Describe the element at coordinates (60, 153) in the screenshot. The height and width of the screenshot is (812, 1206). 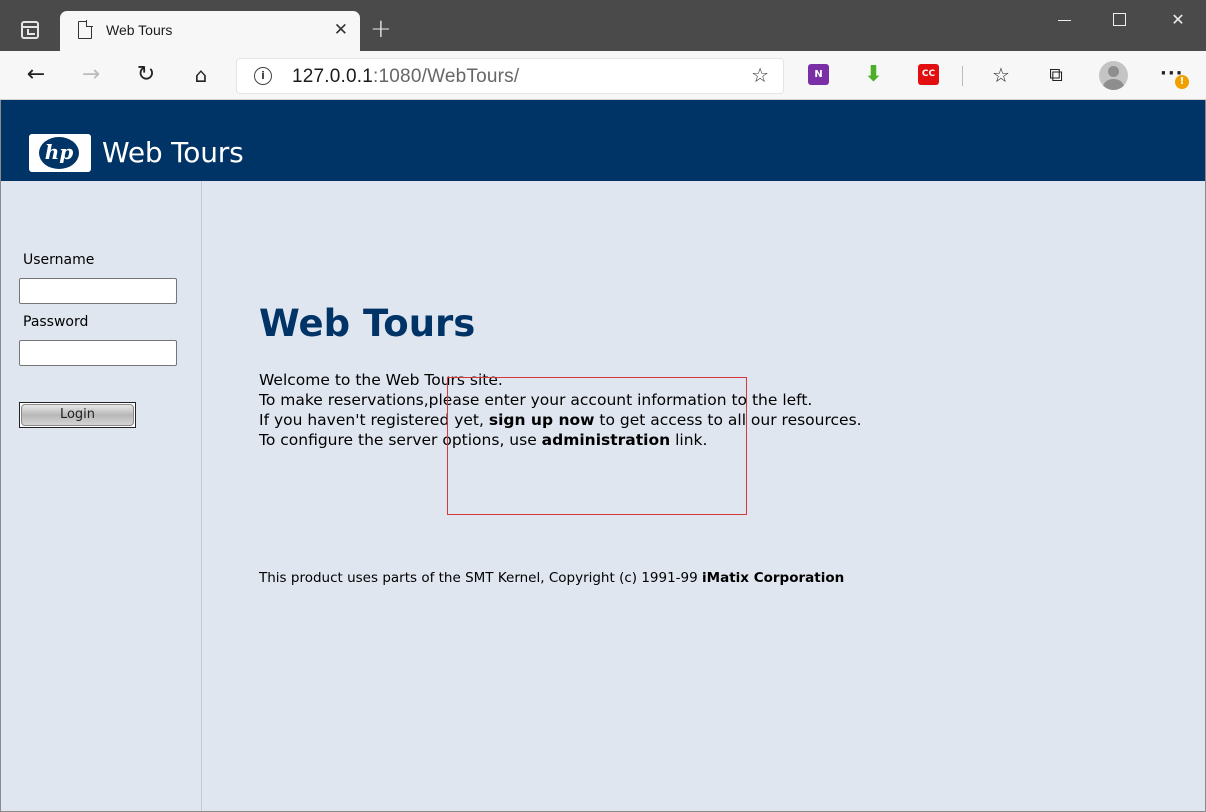
I see `hp-logo: hp` at that location.